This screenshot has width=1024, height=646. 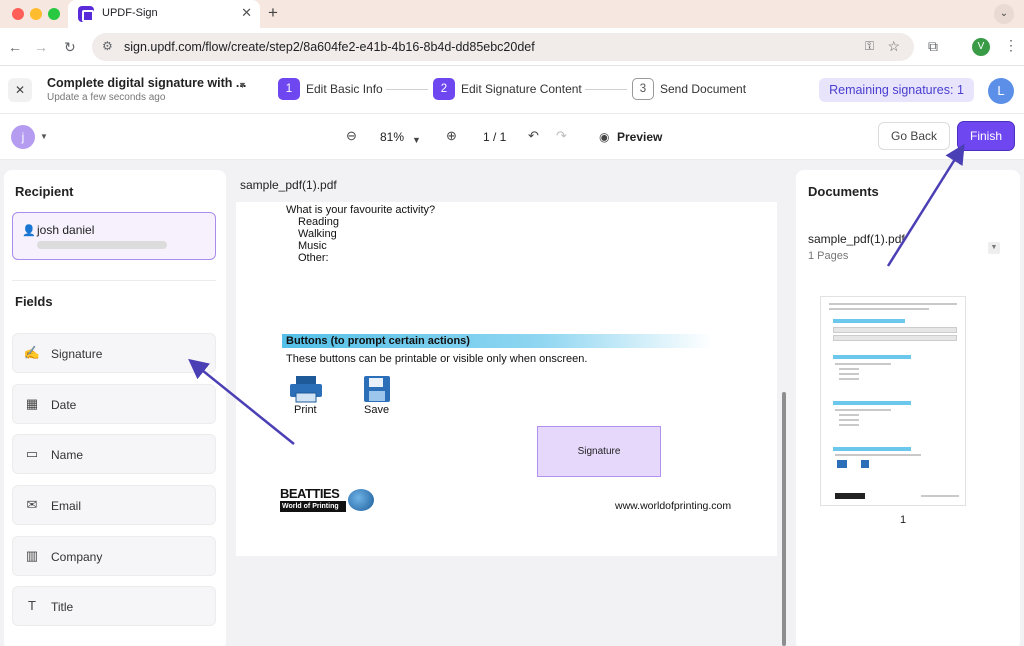 I want to click on step-edit-signature-content: 2 Edit Signature Content, so click(x=507, y=89).